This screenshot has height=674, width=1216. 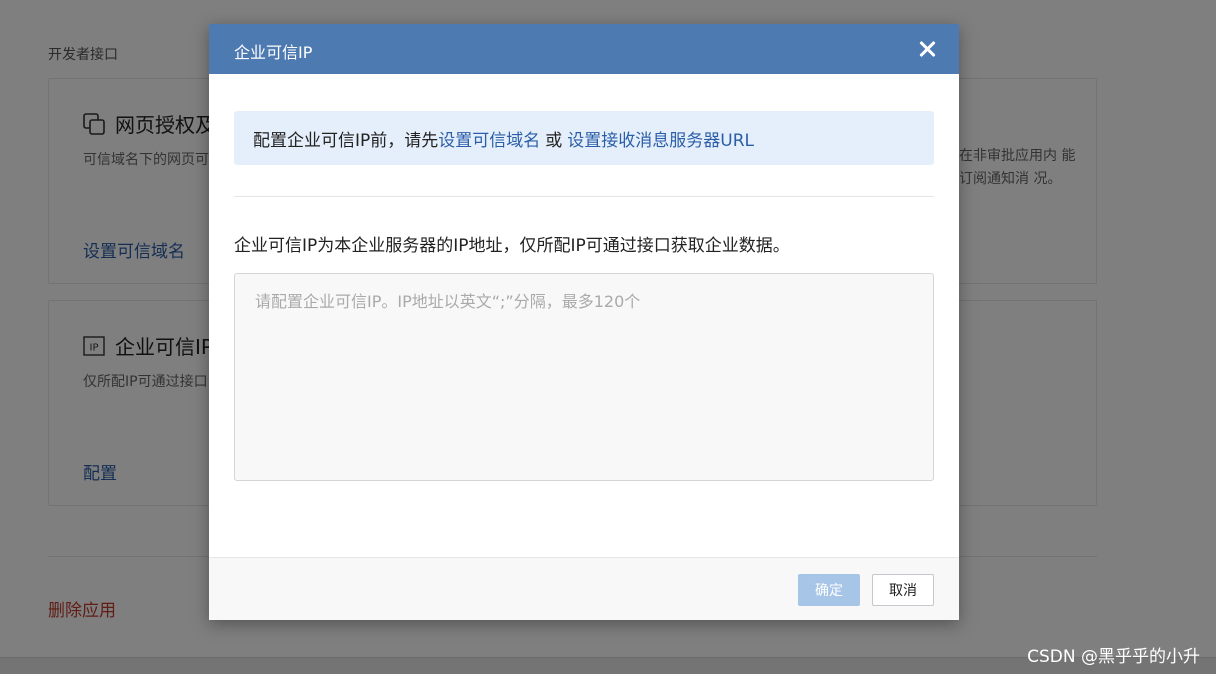 I want to click on dialog-footer: 确定 取消, so click(x=584, y=588).